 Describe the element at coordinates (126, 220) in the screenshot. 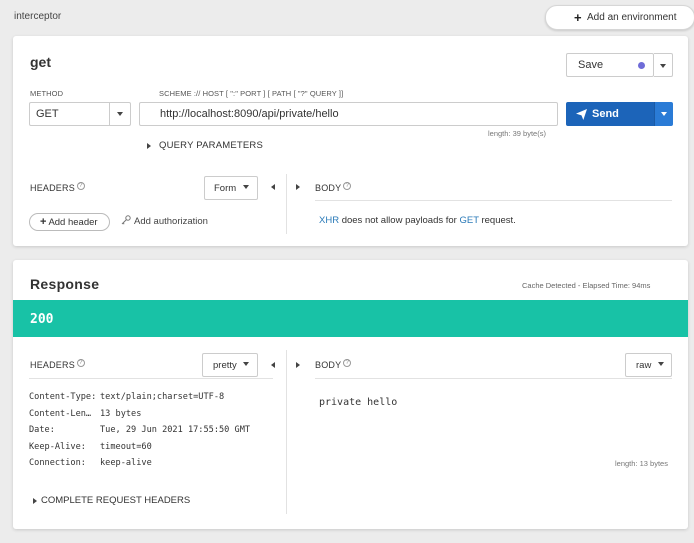

I see `key-icon` at that location.